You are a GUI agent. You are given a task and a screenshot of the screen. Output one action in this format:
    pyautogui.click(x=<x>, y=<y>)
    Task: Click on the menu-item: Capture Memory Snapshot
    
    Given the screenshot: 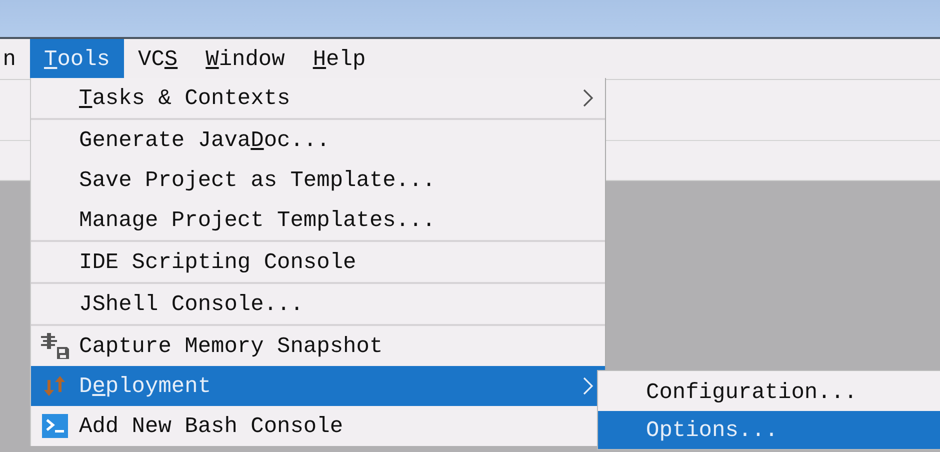 What is the action you would take?
    pyautogui.click(x=318, y=346)
    